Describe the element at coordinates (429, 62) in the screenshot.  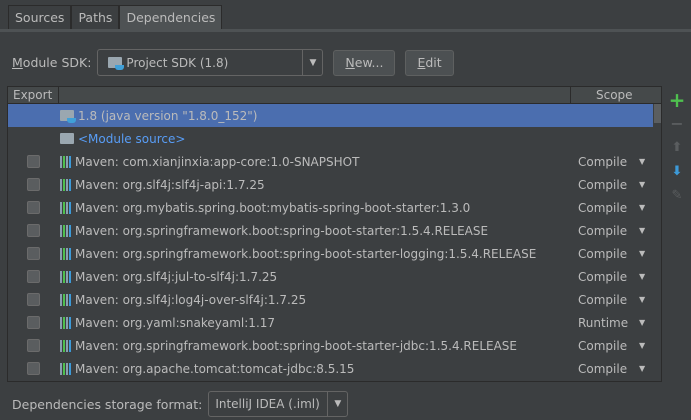
I see `edit-sdk-button: Edit` at that location.